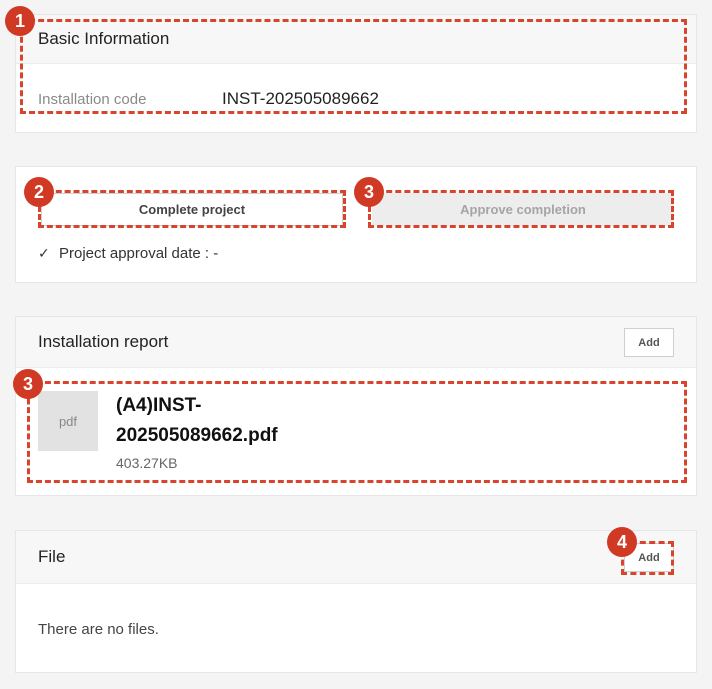 The width and height of the screenshot is (712, 689). Describe the element at coordinates (39, 192) in the screenshot. I see `annotation-badge-2: 2` at that location.